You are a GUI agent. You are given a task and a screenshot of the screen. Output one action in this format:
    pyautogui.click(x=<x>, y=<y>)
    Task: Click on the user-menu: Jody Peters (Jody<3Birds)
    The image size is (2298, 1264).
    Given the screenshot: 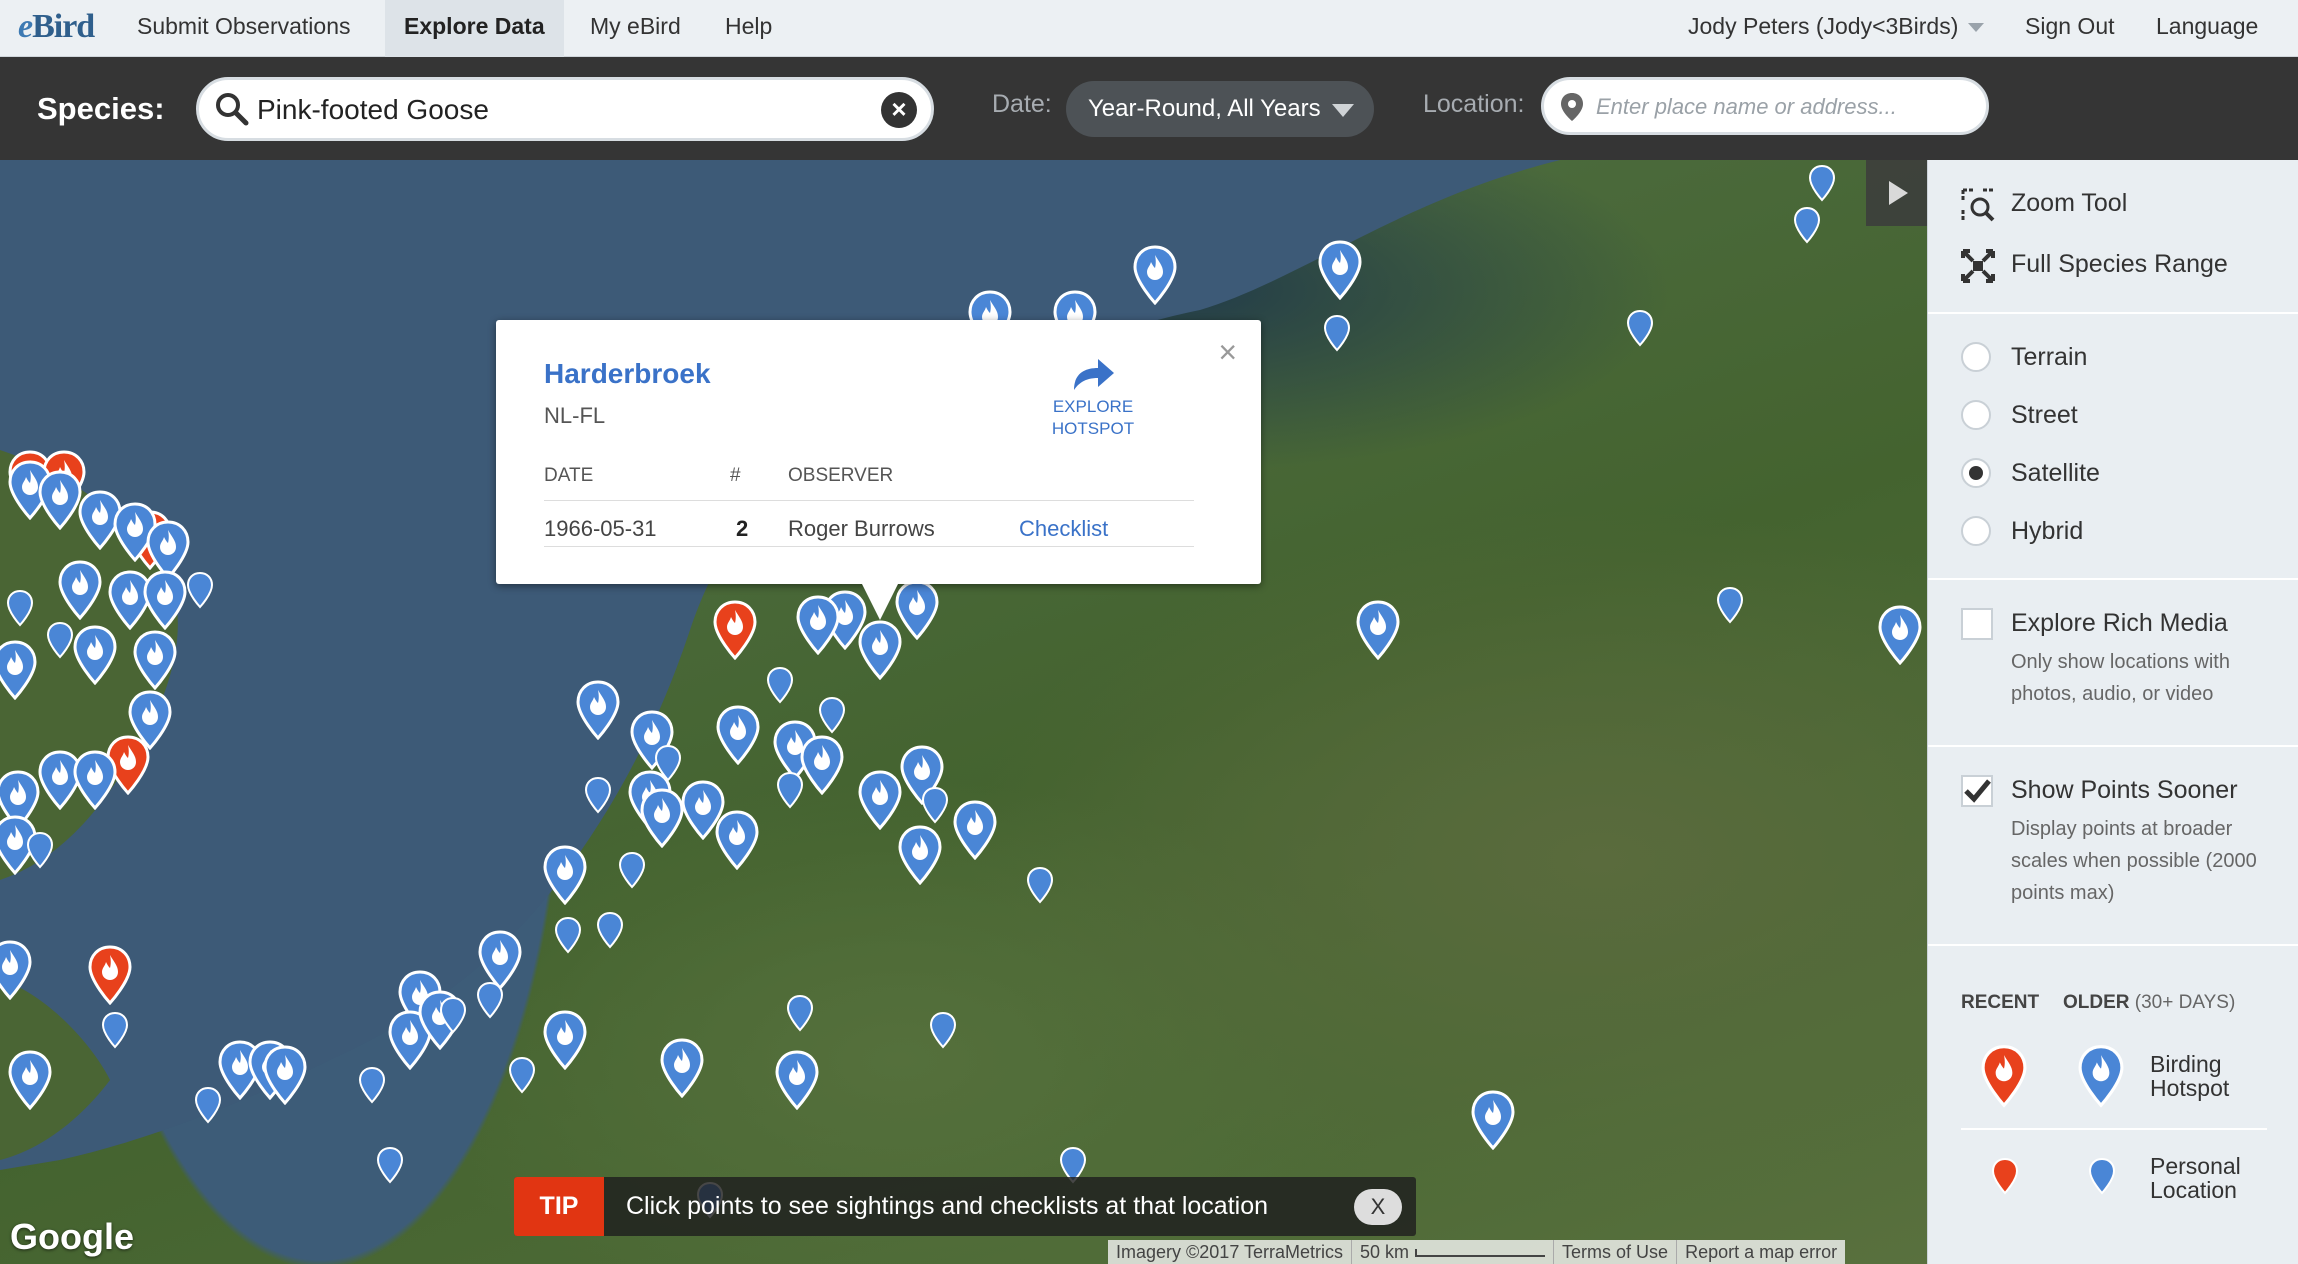 What is the action you would take?
    pyautogui.click(x=1836, y=28)
    